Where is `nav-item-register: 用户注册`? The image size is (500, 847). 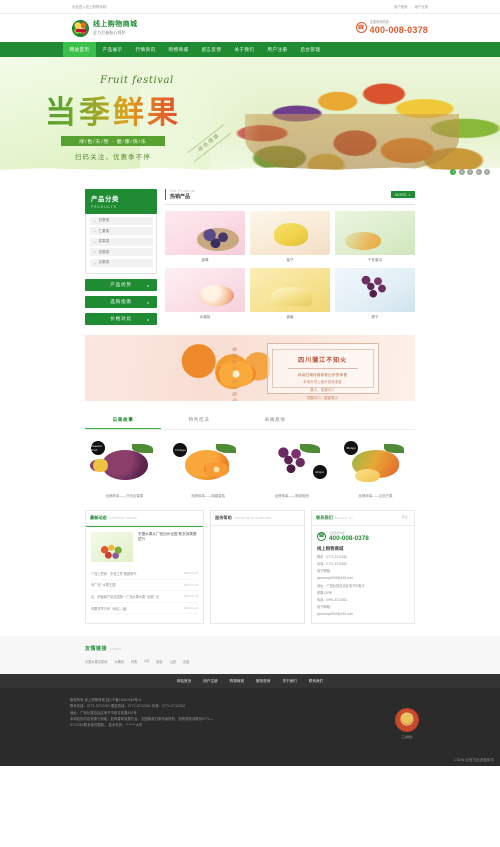
nav-item-register: 用户注册 is located at coordinates (277, 49).